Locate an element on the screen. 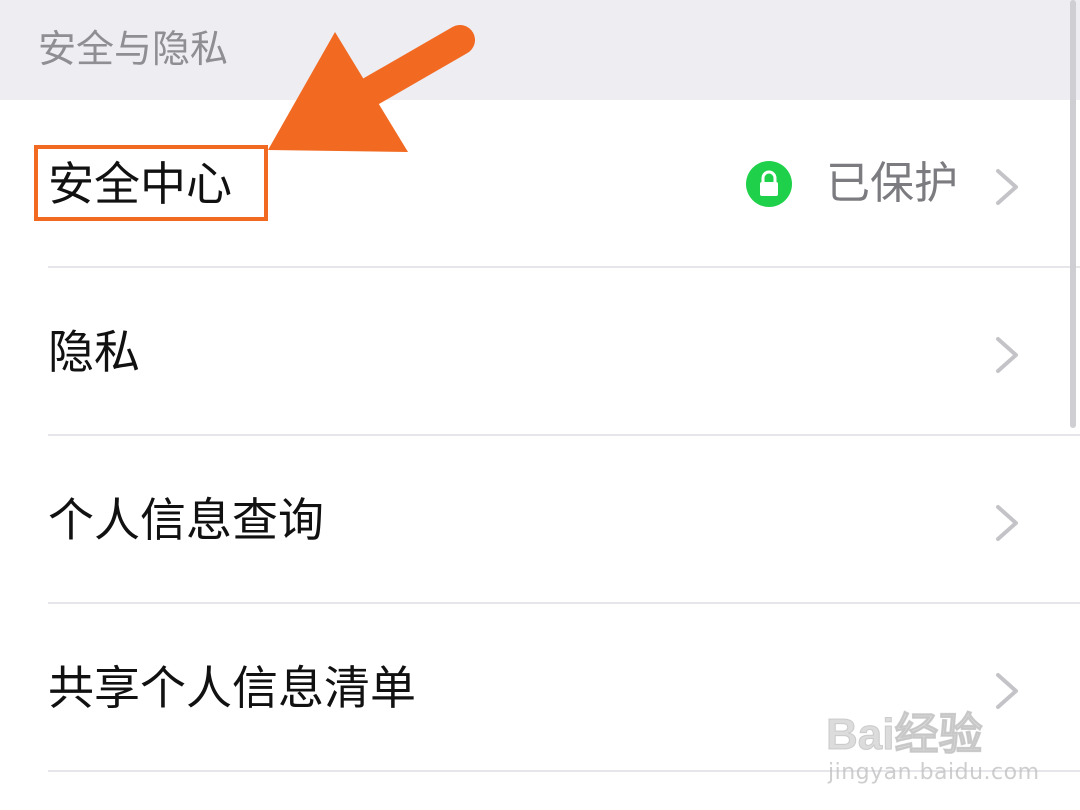 The height and width of the screenshot is (810, 1080). row-label: 隐私 is located at coordinates (94, 352).